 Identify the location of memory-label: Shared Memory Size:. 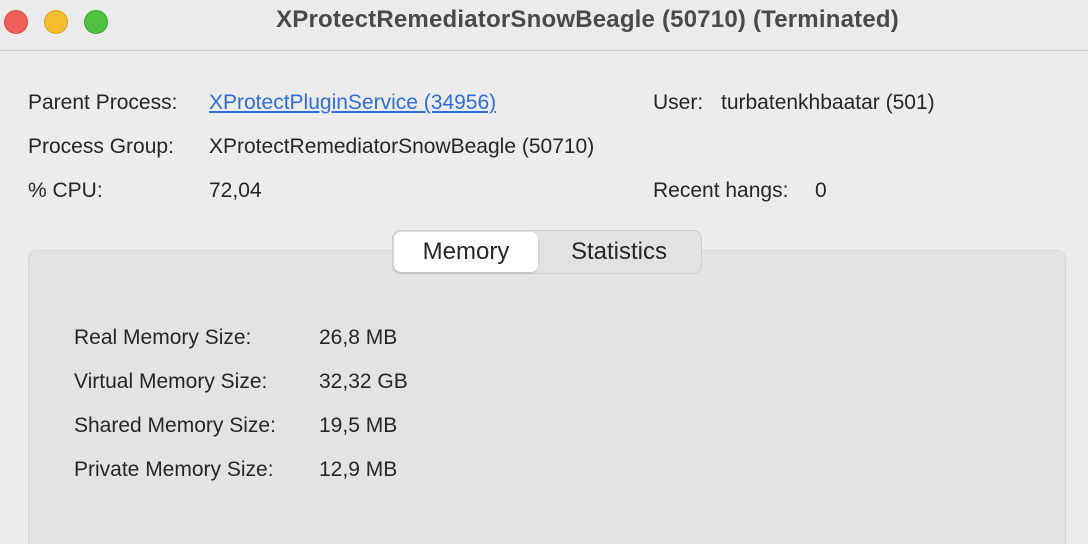
(175, 425).